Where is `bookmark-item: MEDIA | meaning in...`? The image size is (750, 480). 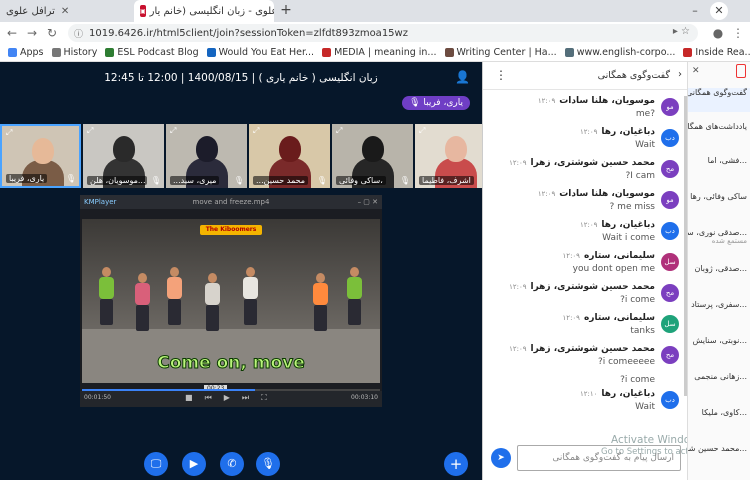 bookmark-item: MEDIA | meaning in... is located at coordinates (379, 52).